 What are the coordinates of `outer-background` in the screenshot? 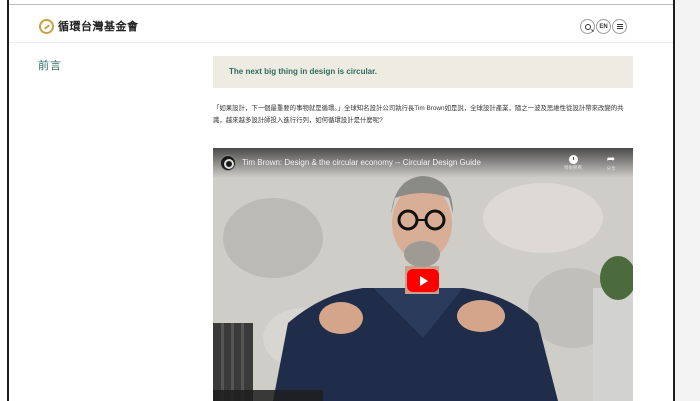 It's located at (687, 200).